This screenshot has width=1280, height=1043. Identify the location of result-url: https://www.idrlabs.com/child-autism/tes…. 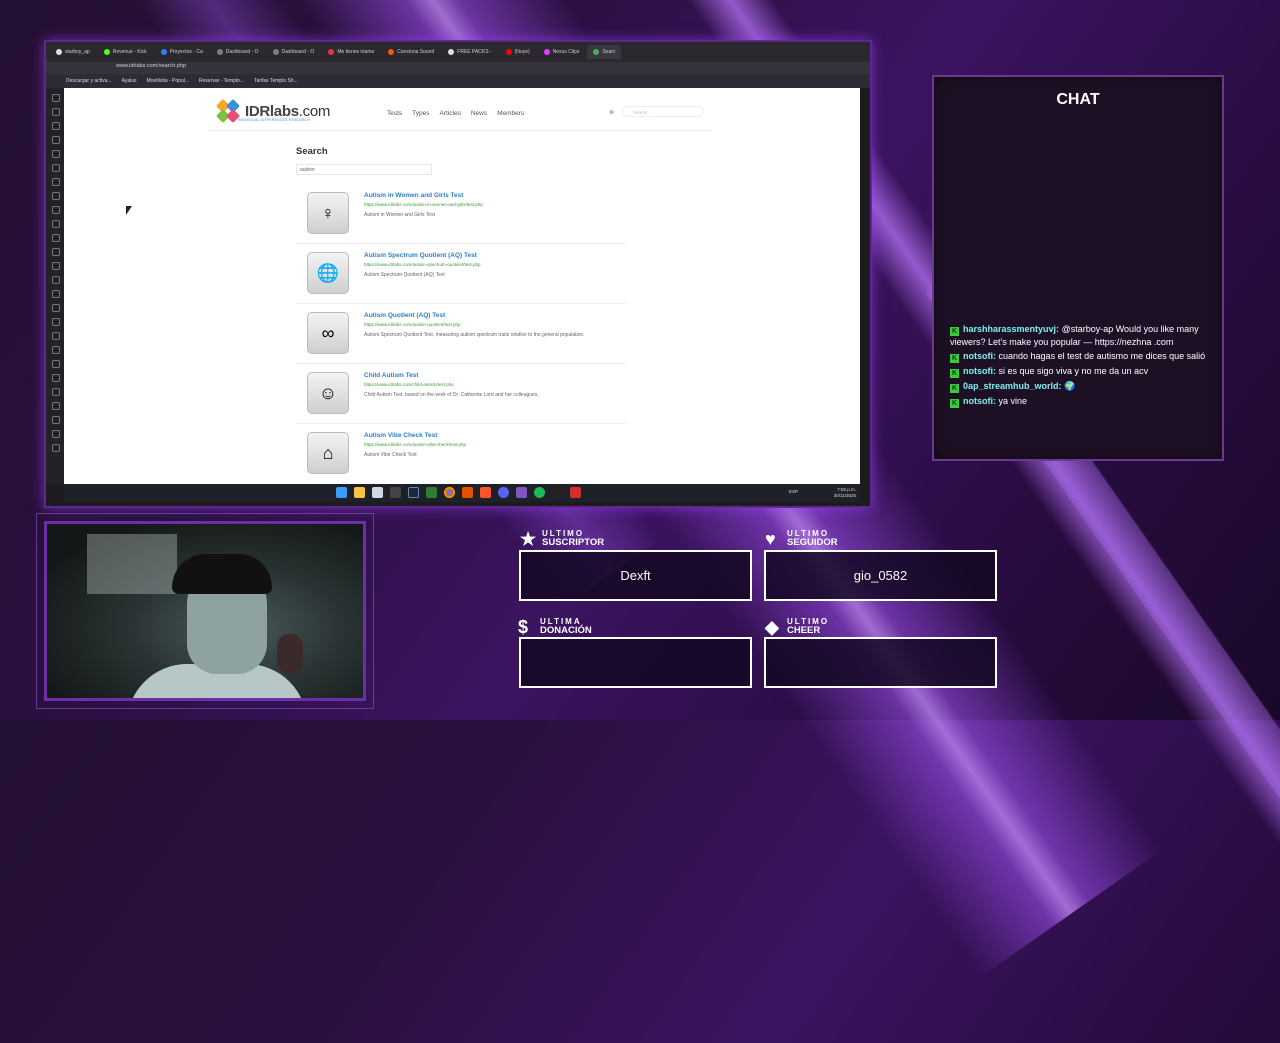
(409, 384).